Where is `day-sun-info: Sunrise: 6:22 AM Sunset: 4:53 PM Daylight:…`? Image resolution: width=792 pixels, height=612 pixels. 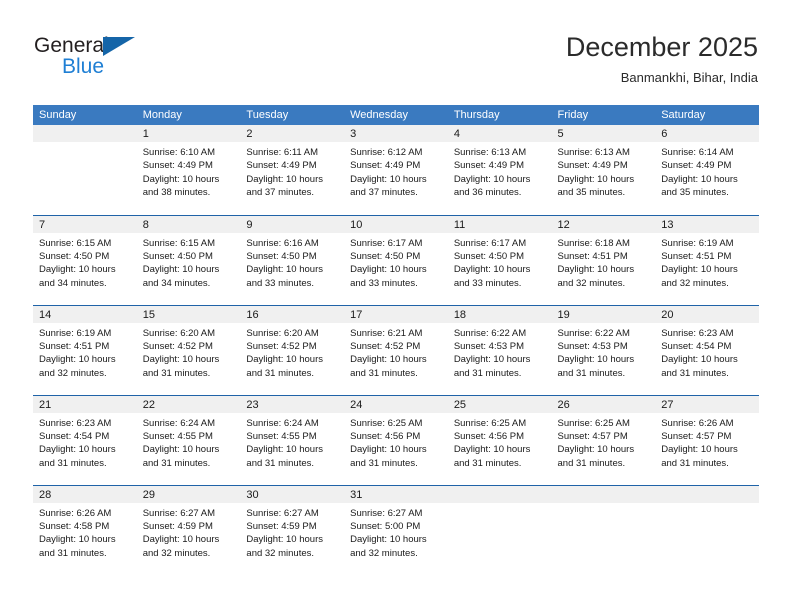 day-sun-info: Sunrise: 6:22 AM Sunset: 4:53 PM Daylight:… is located at coordinates (500, 352).